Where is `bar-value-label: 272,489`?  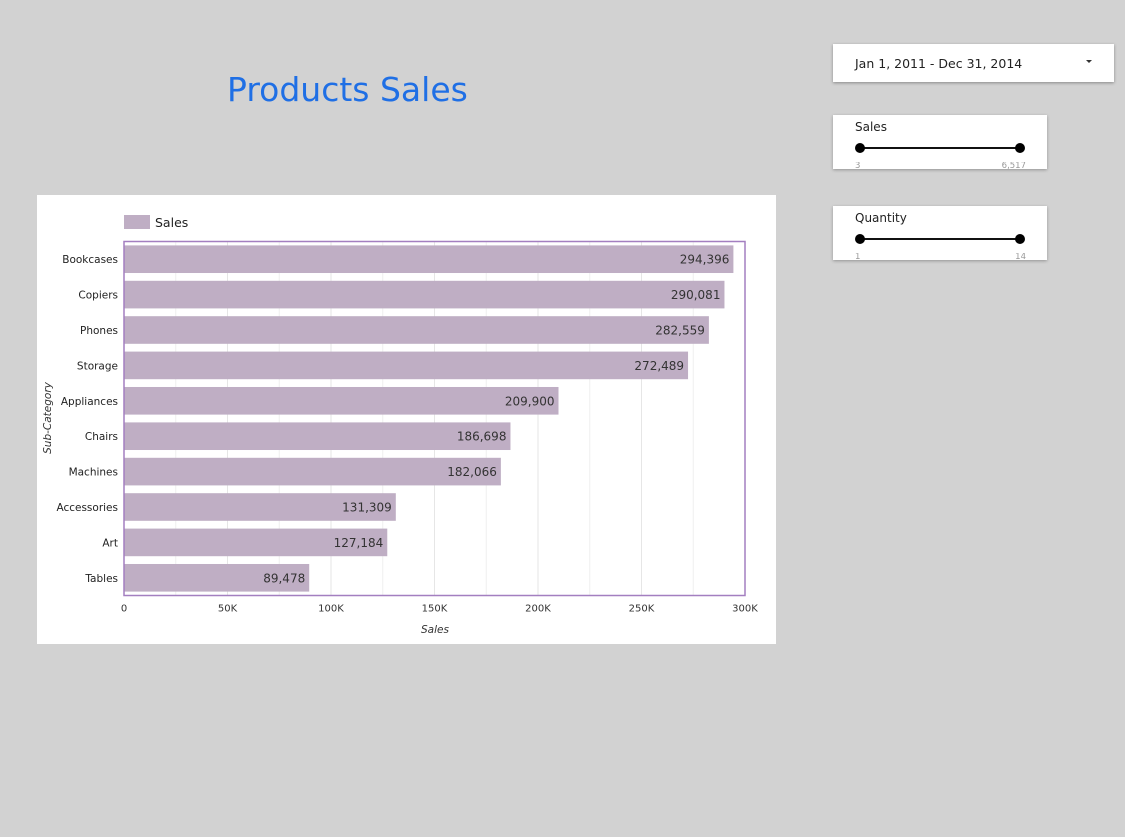 bar-value-label: 272,489 is located at coordinates (659, 366).